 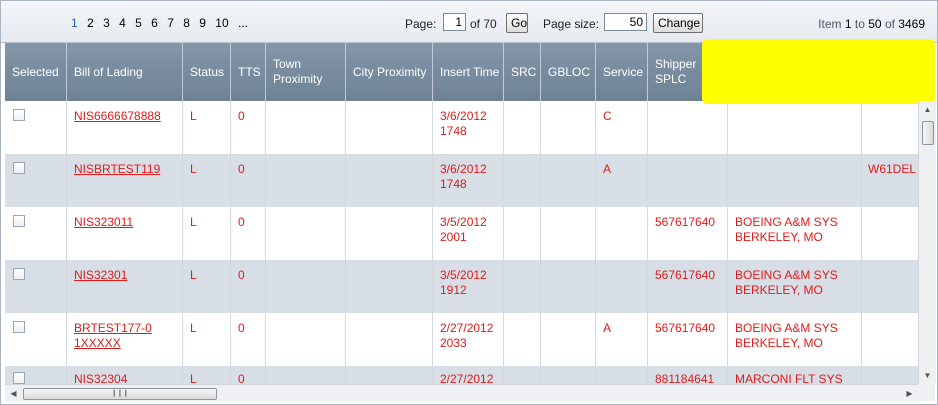 I want to click on go-button: Go, so click(x=517, y=23).